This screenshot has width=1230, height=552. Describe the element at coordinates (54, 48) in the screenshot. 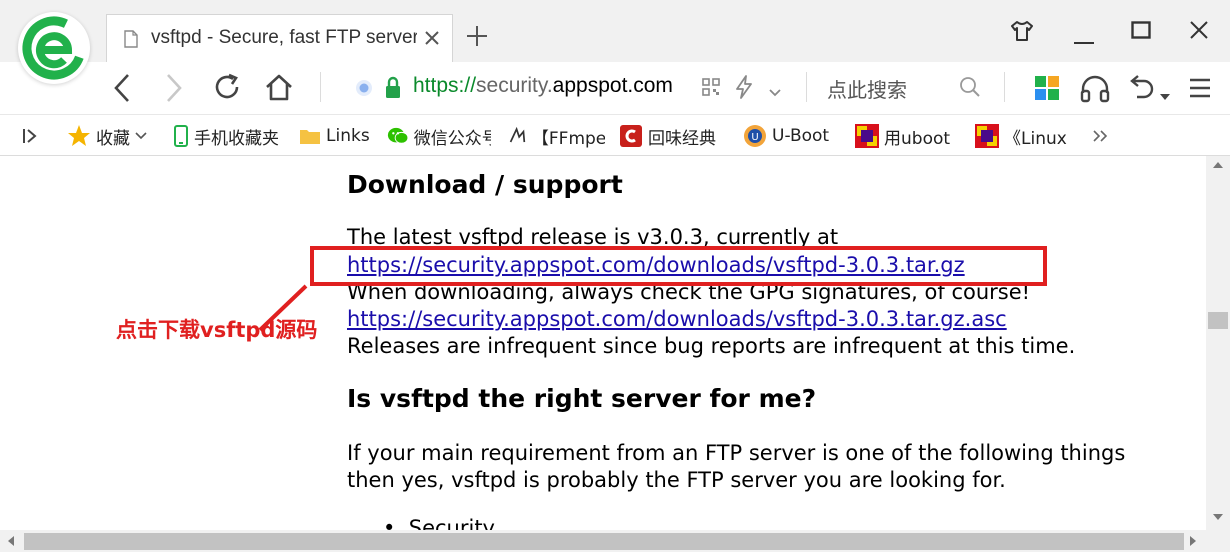

I see `browser-logo-icon` at that location.